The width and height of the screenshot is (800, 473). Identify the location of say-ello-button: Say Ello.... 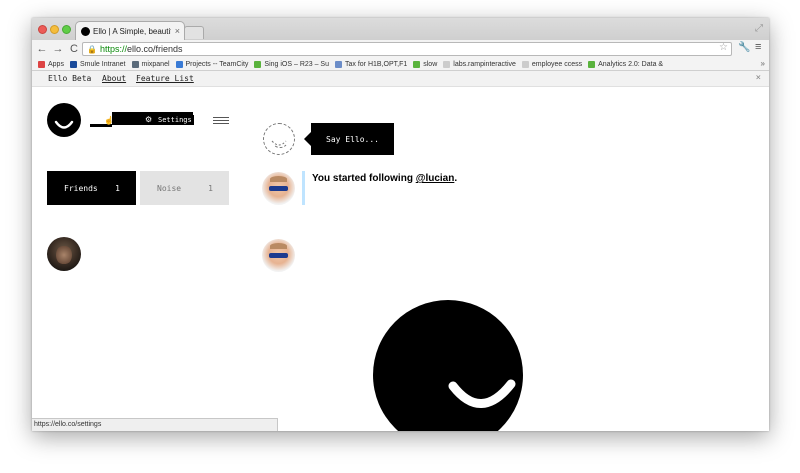
(349, 139).